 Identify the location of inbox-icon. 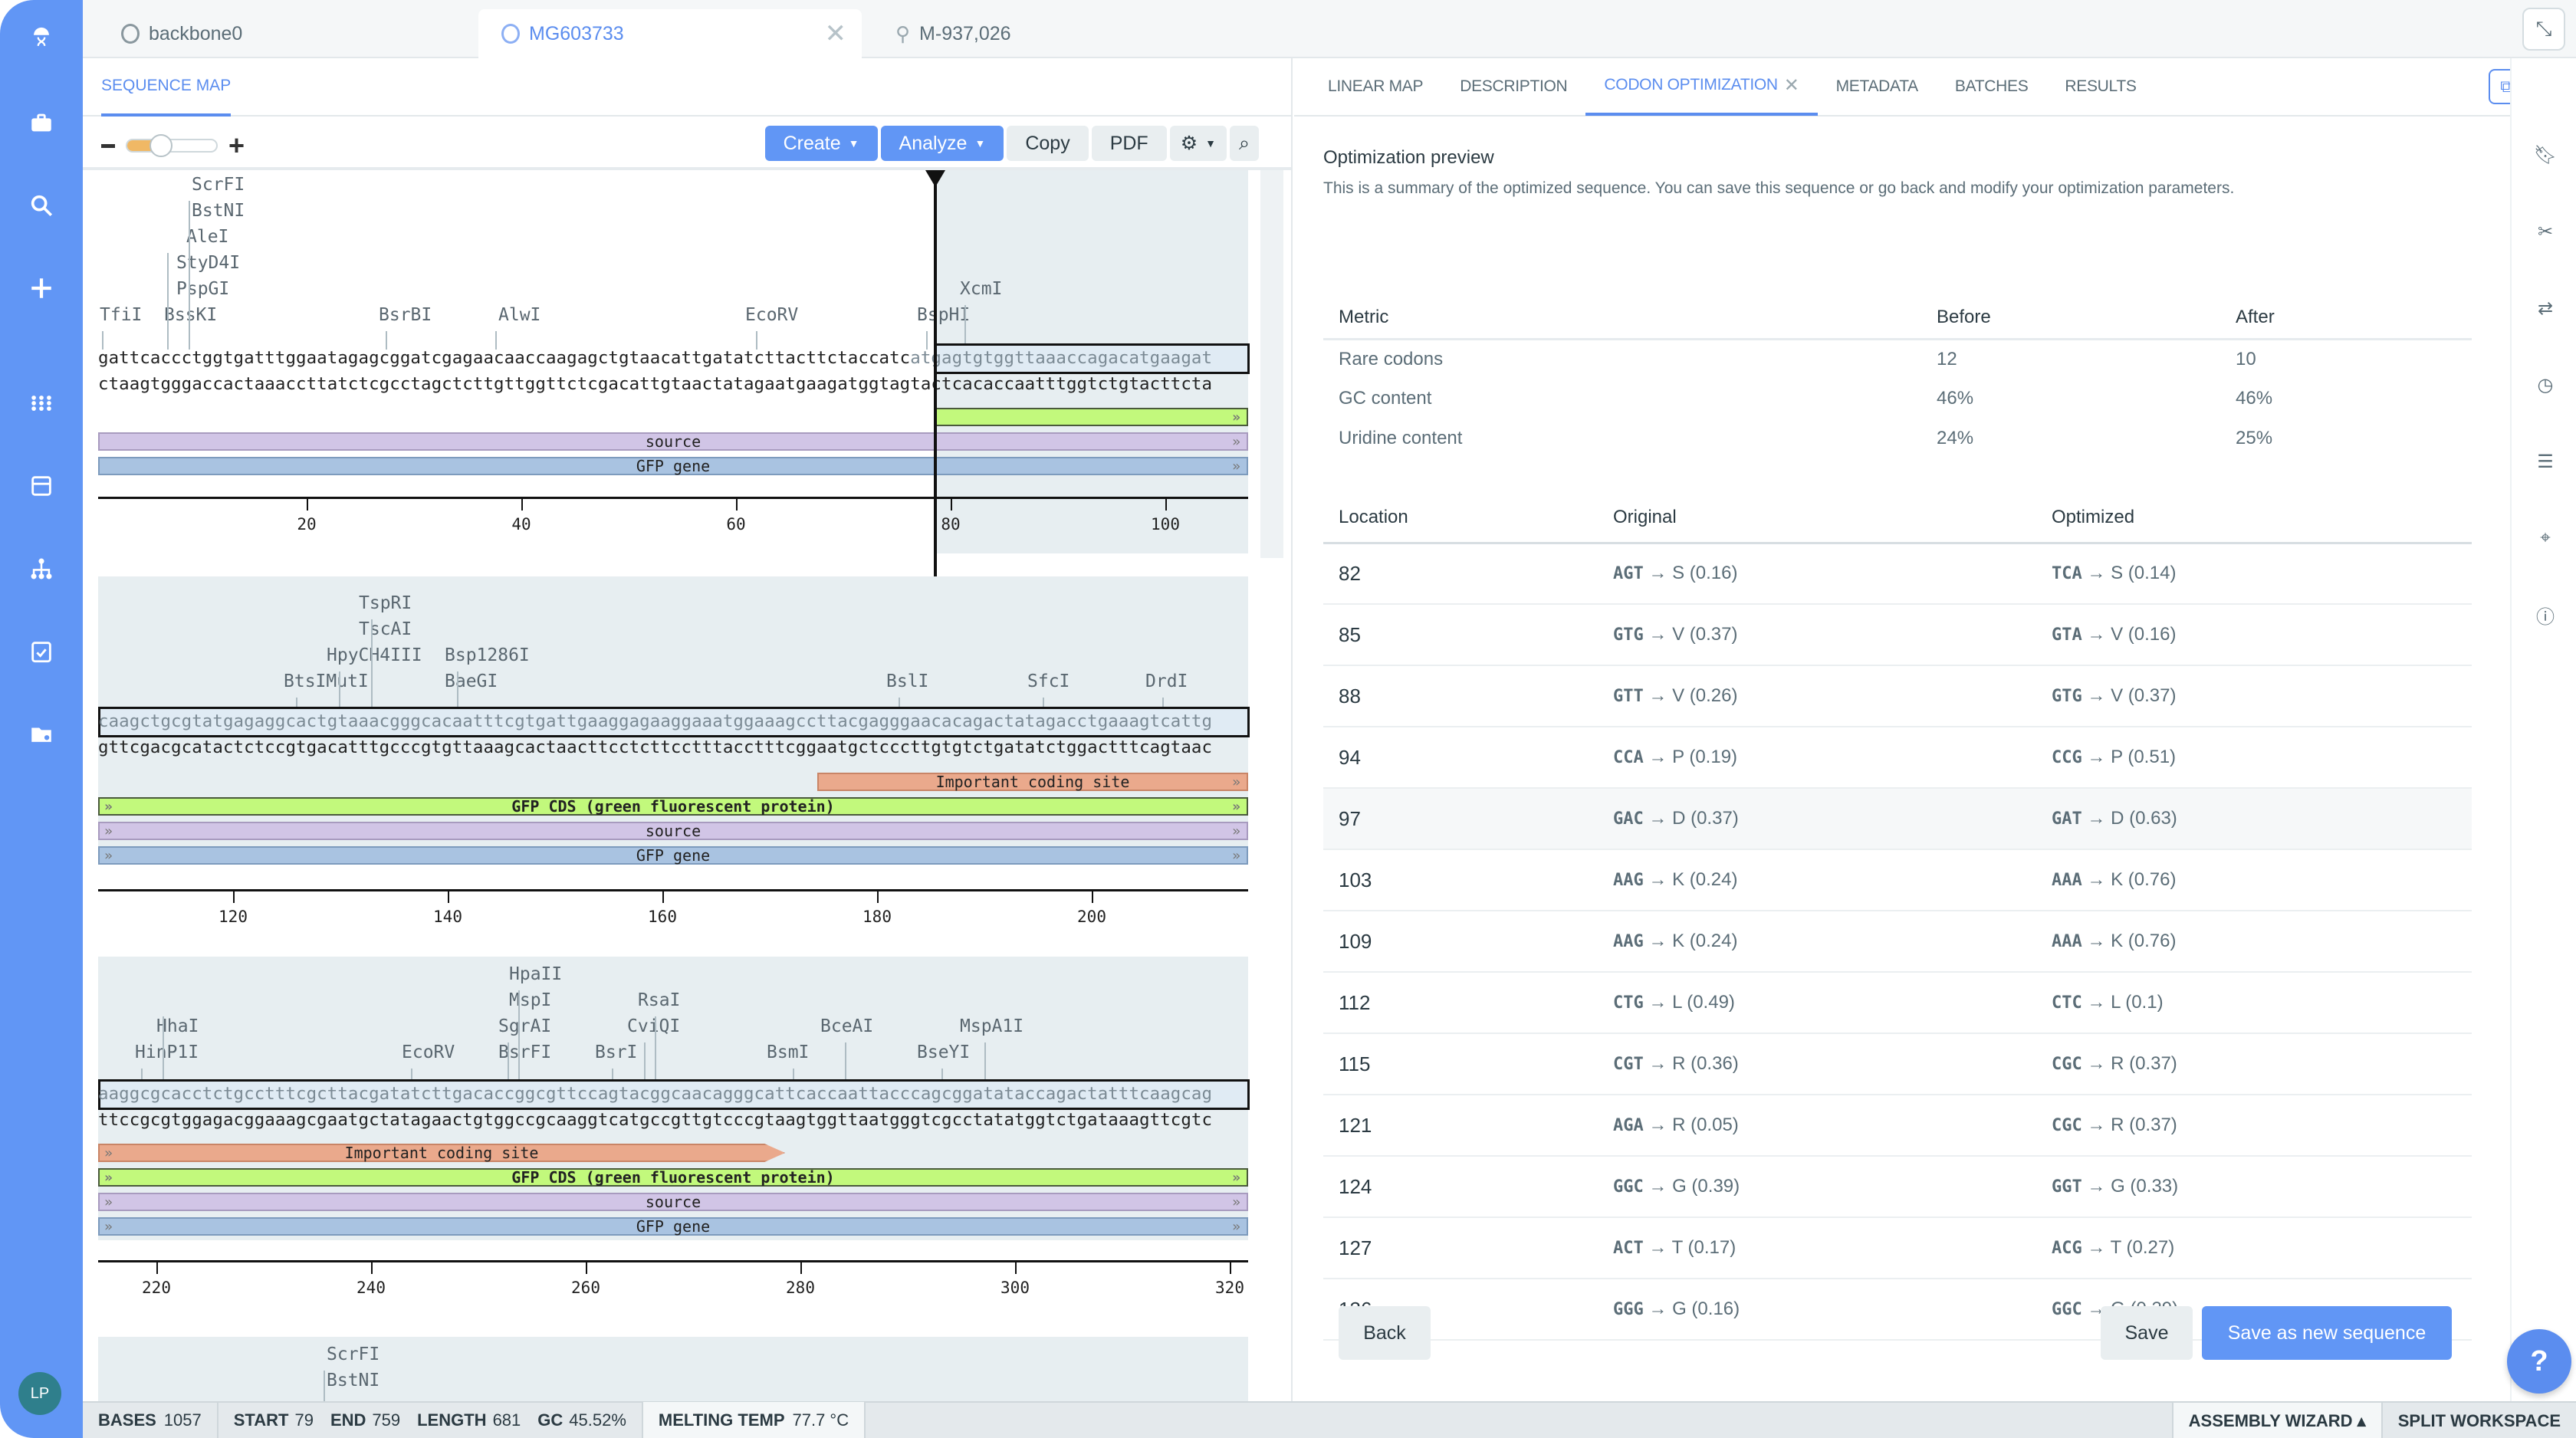
(41, 486).